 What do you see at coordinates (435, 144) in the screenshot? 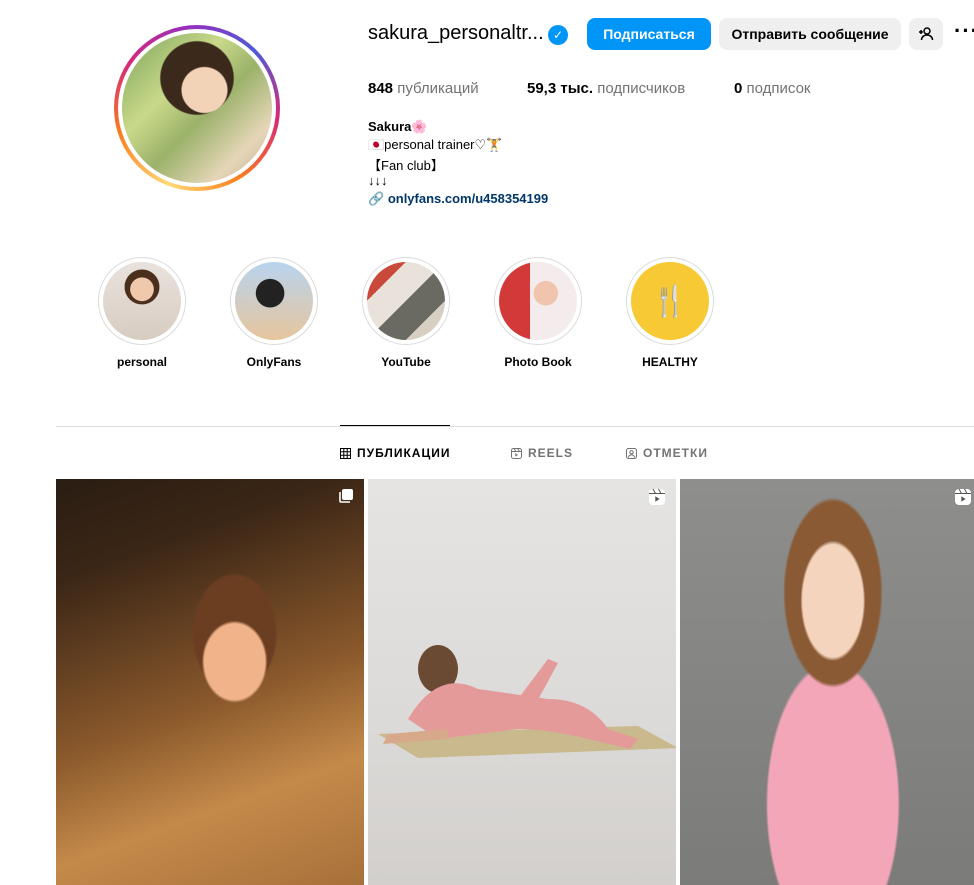
I see `bio-line: 🇯🇵personal trainer♡🏋️` at bounding box center [435, 144].